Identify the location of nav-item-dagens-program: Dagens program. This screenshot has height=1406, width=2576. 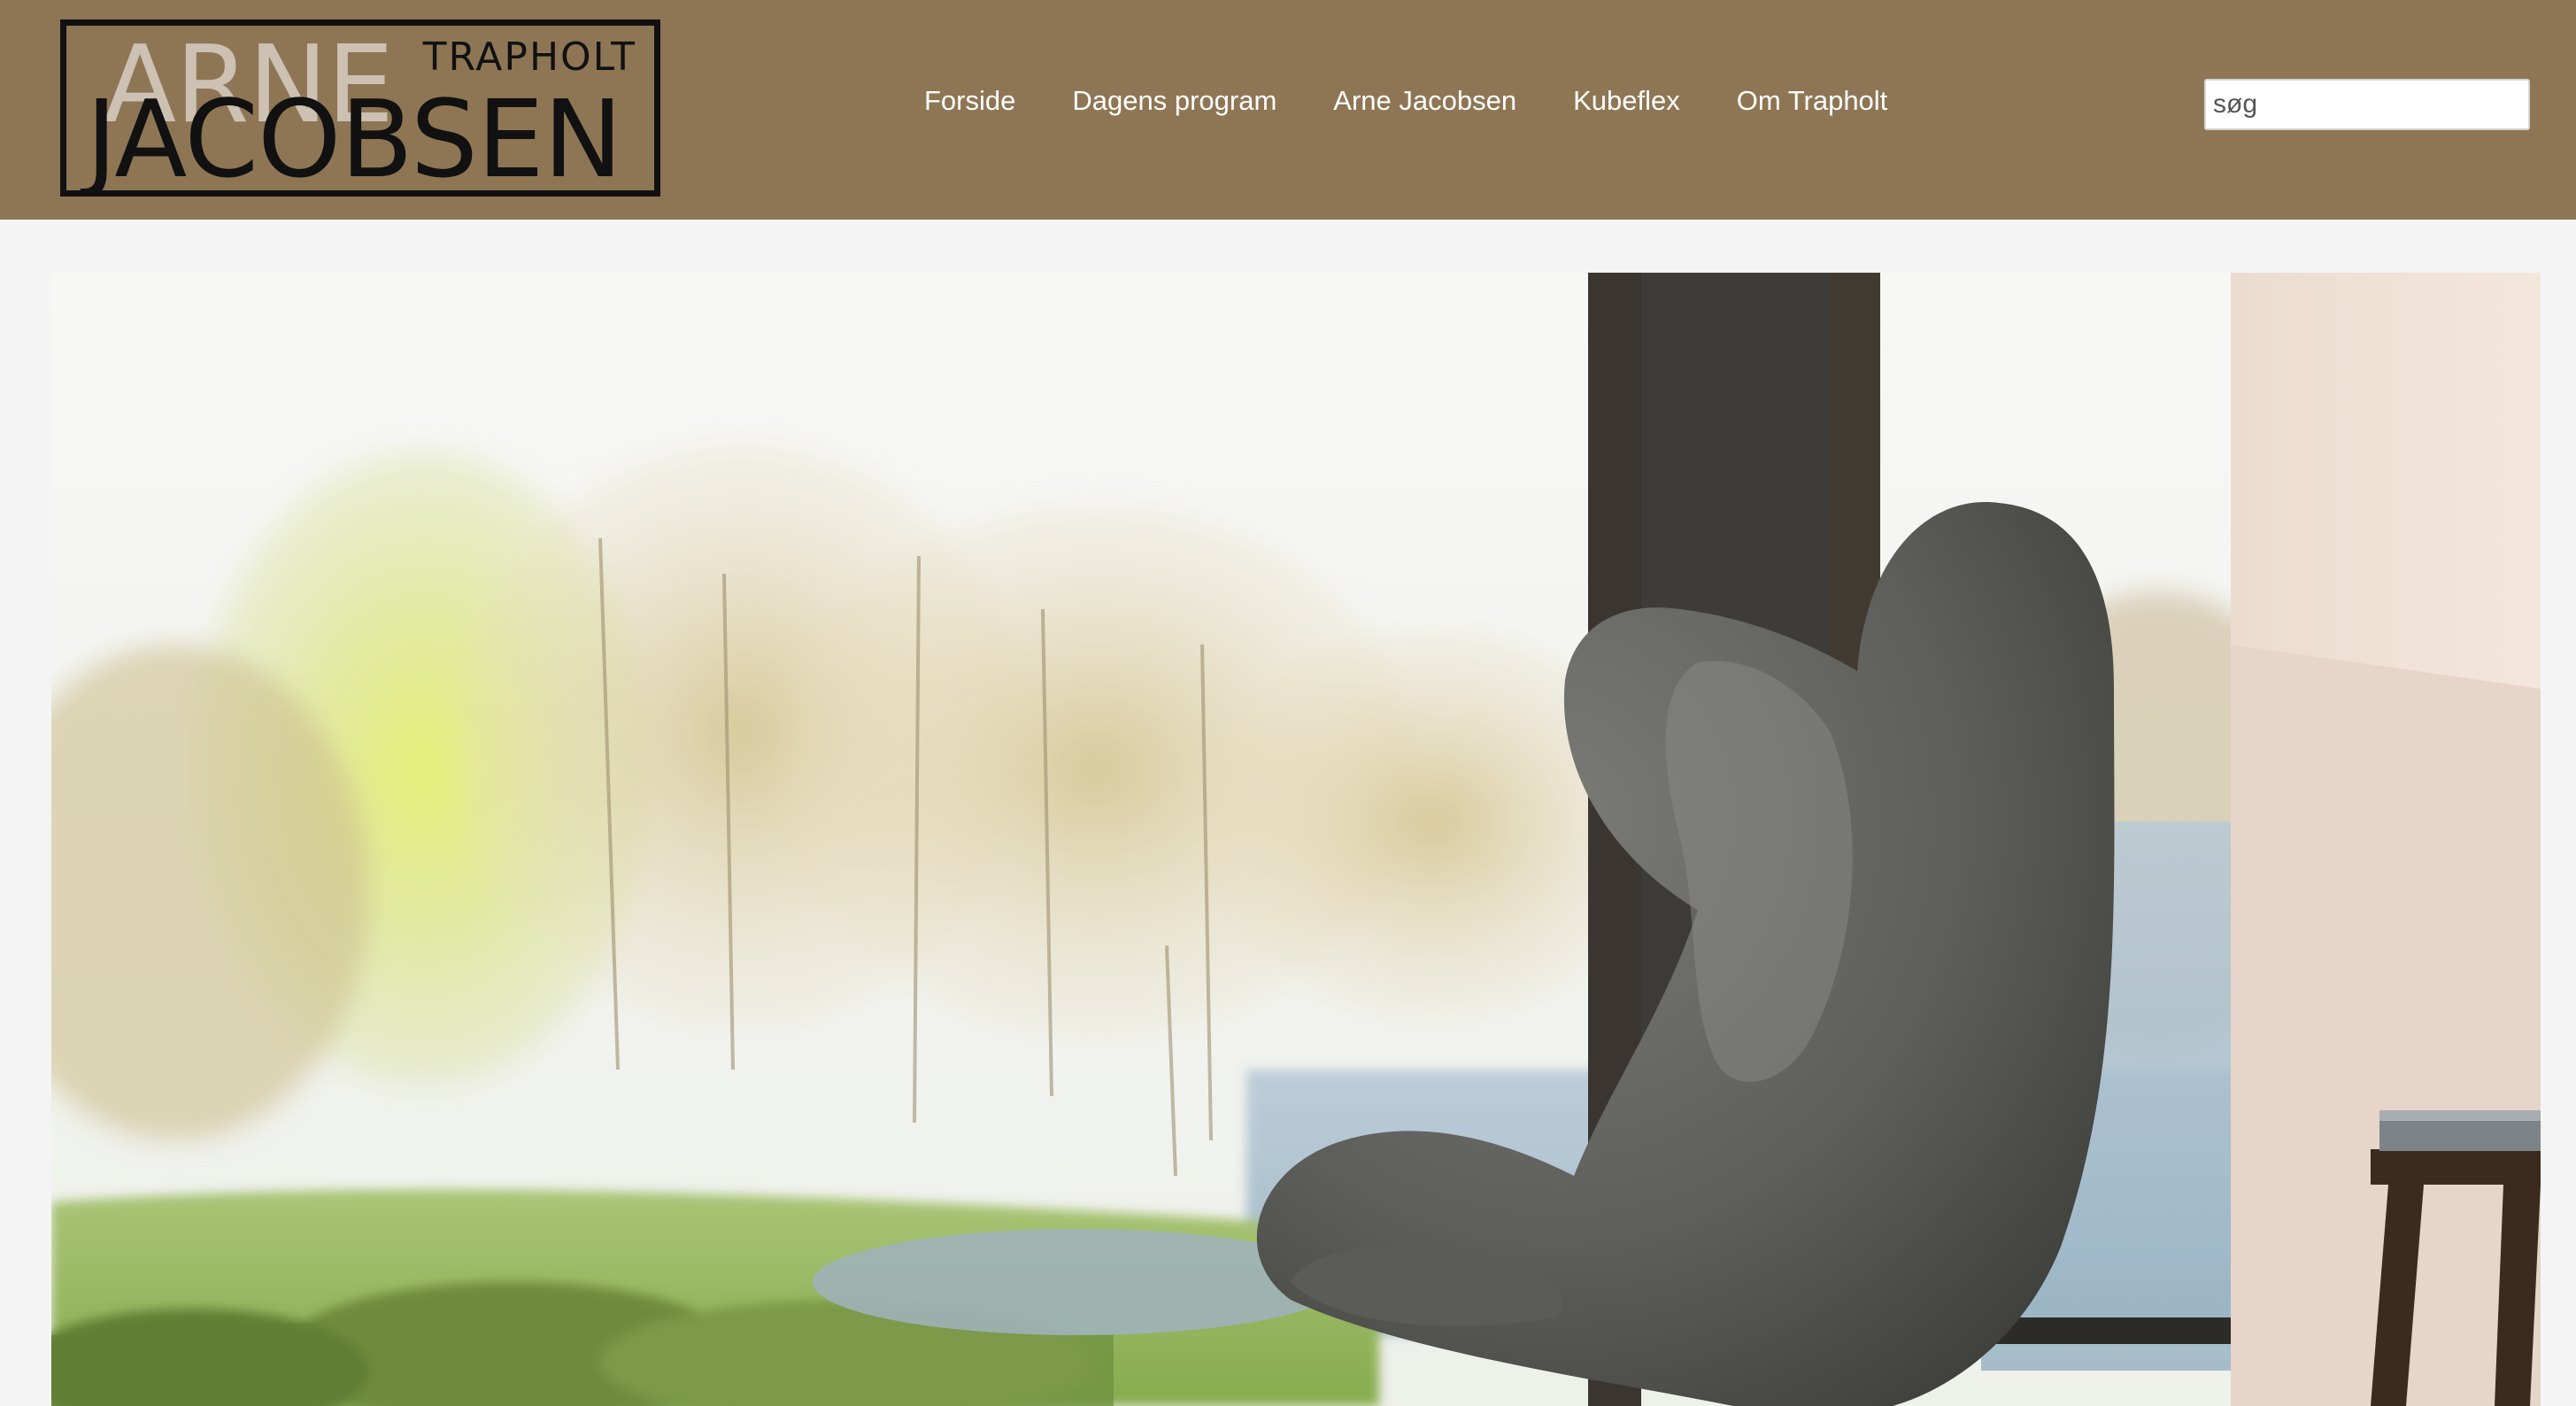
(1174, 101).